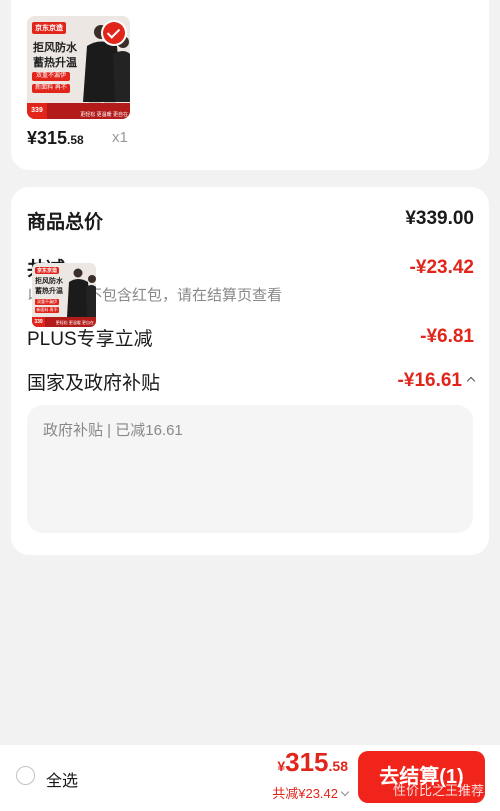  What do you see at coordinates (305, 793) in the screenshot?
I see `cart-total-discount: 共减¥23.42` at bounding box center [305, 793].